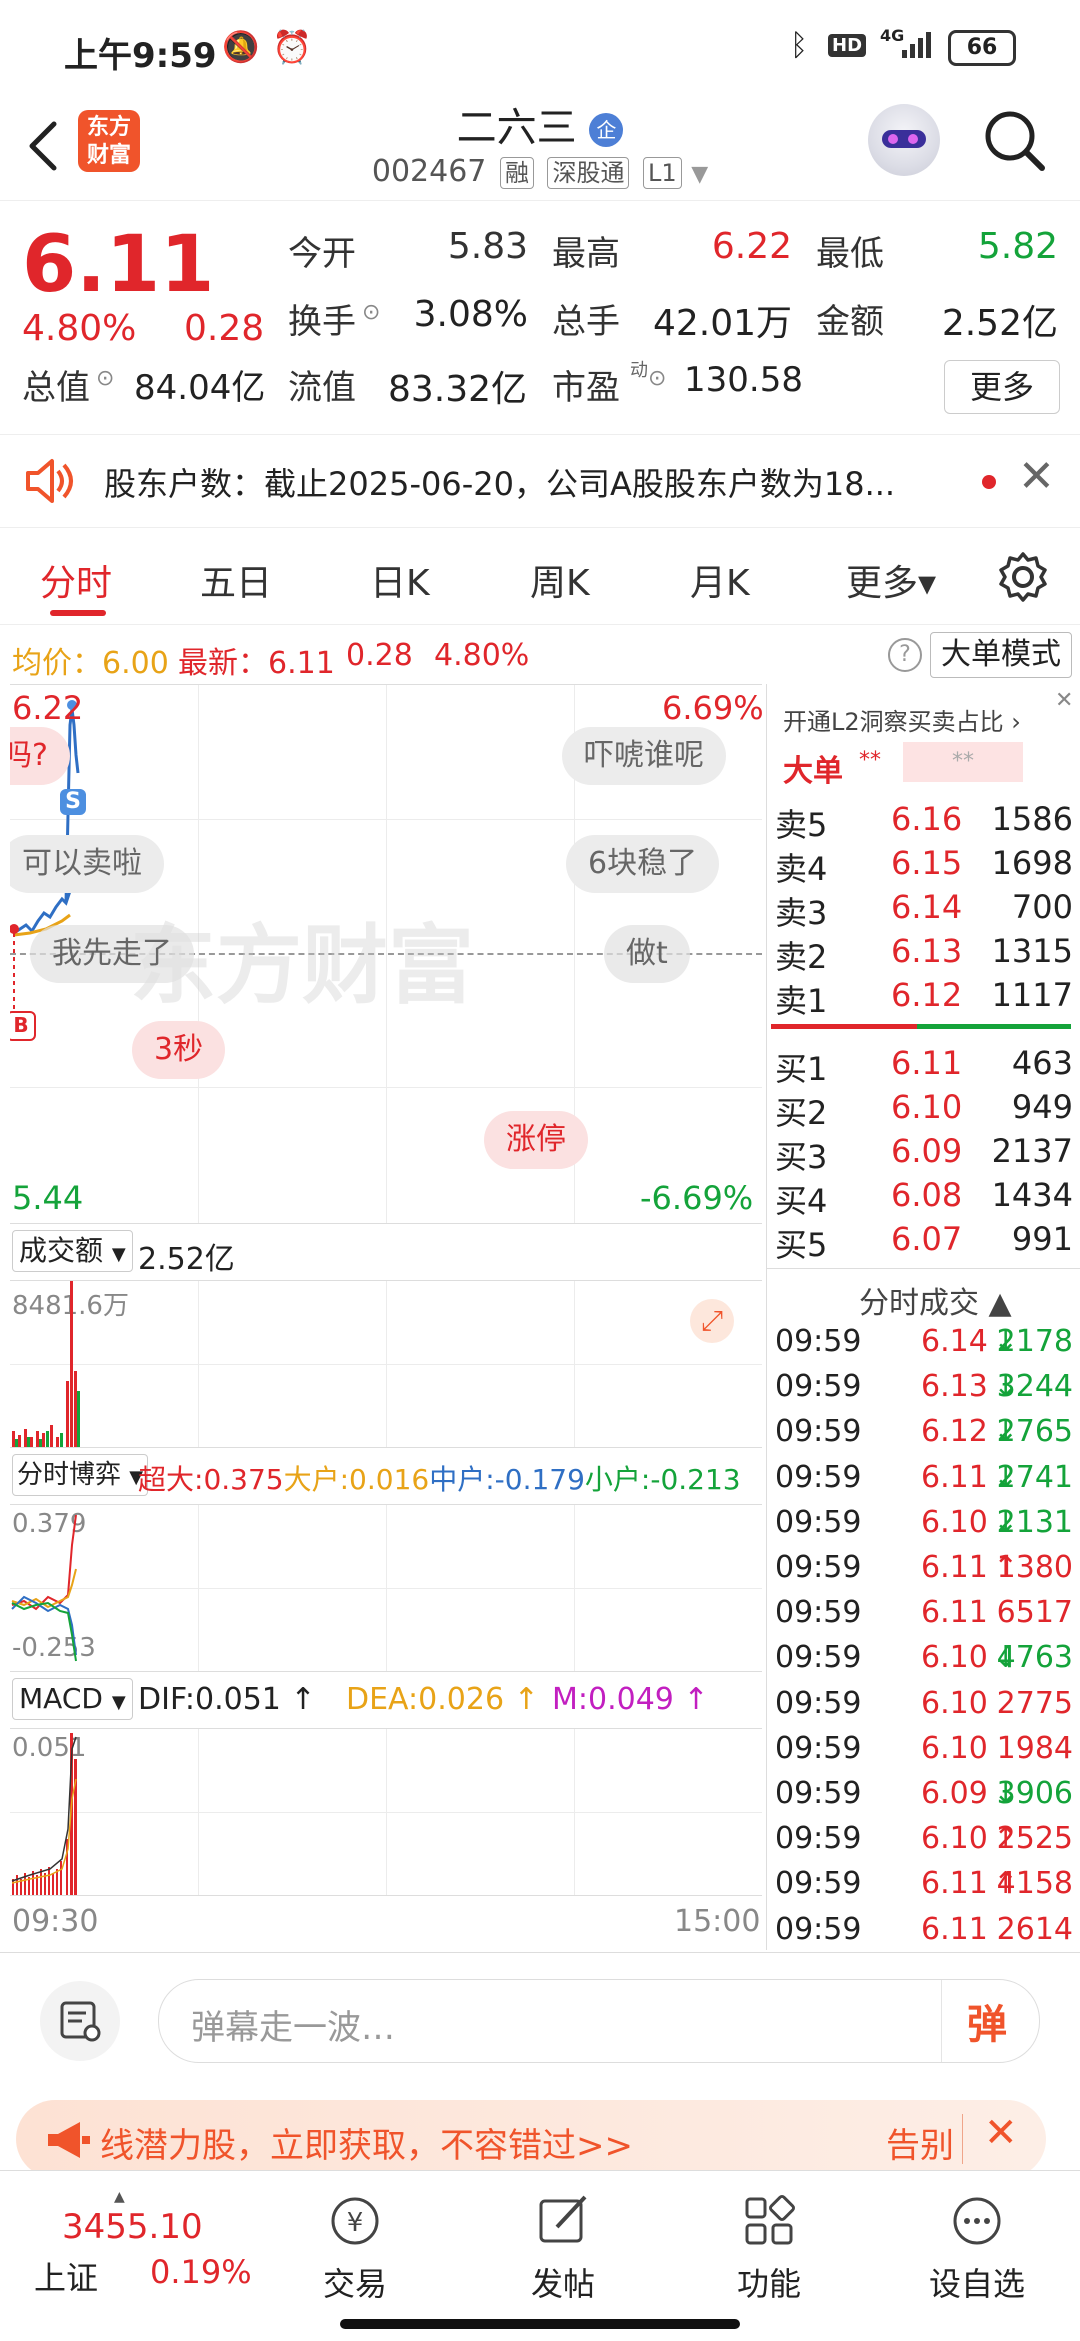 This screenshot has width=1080, height=2341. I want to click on ask-row: 卖2 6.13 1315, so click(925, 952).